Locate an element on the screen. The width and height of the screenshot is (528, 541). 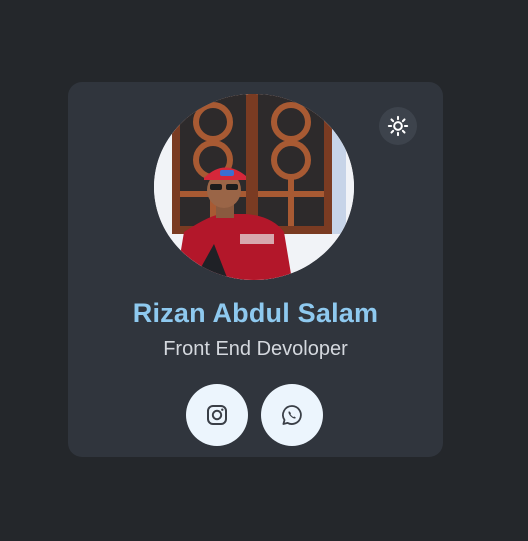
instagram-icon is located at coordinates (217, 415).